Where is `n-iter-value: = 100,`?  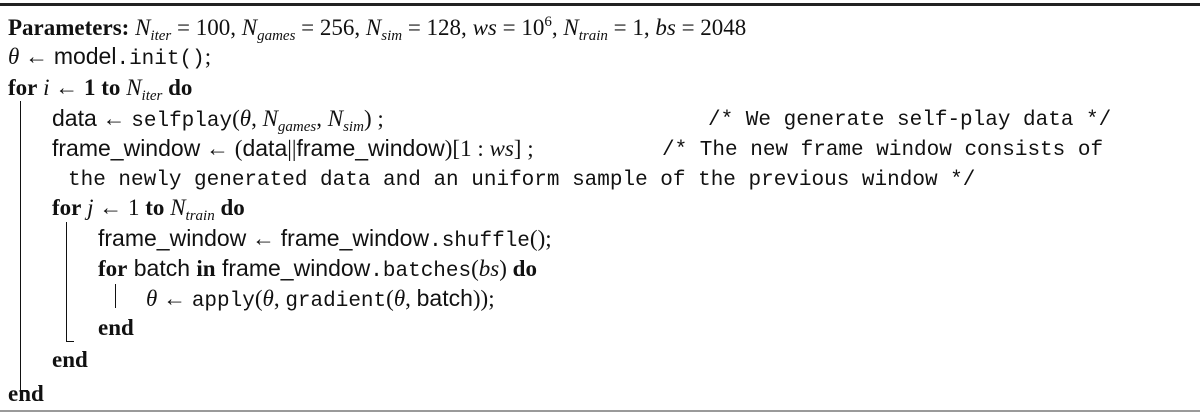
n-iter-value: = 100, is located at coordinates (206, 27).